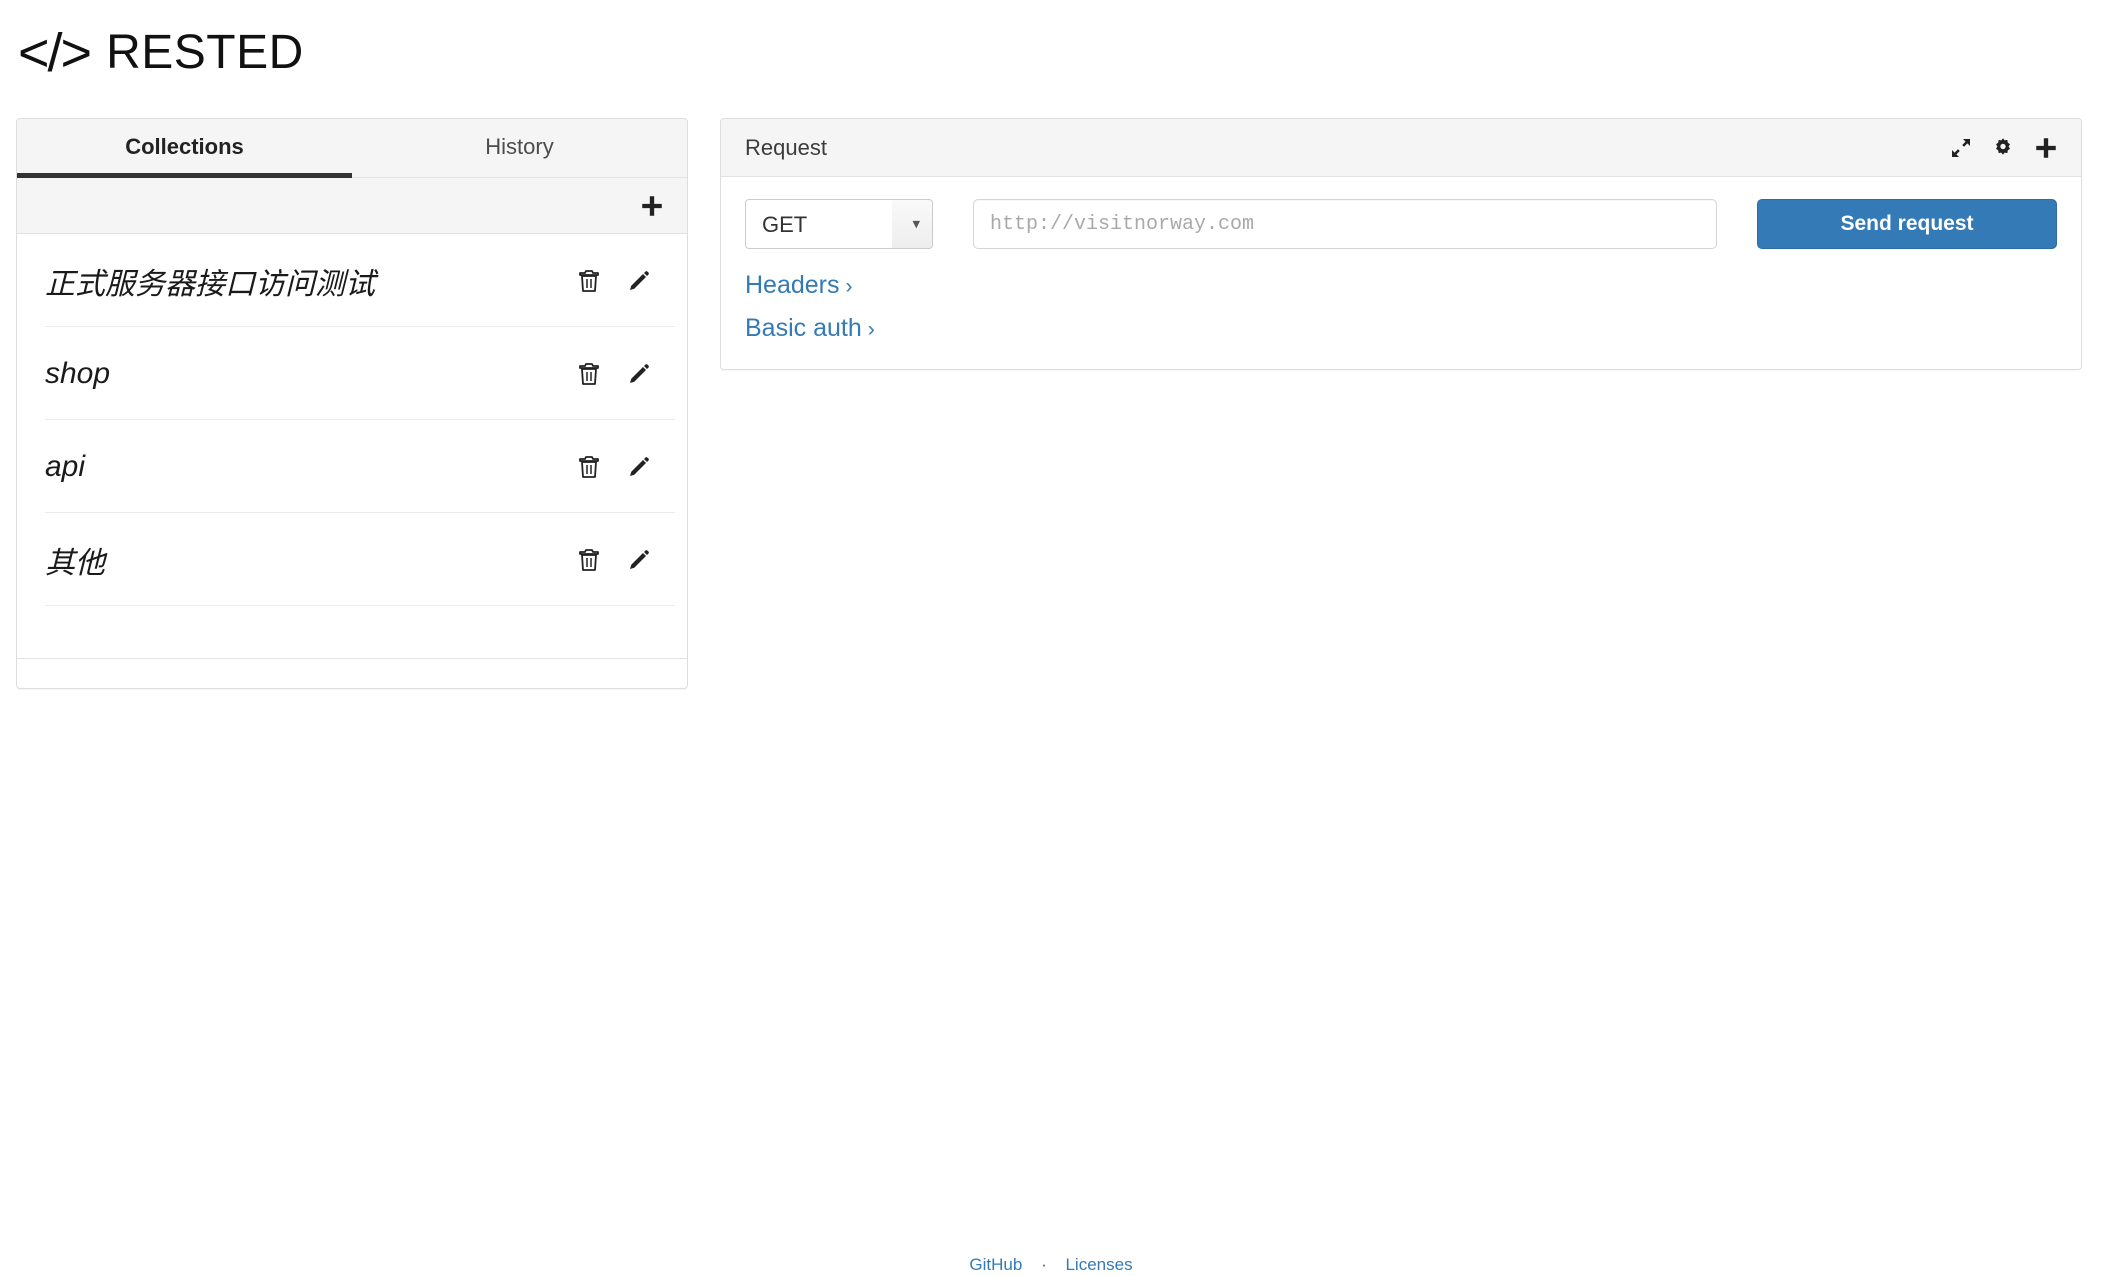 The image size is (2102, 1276). Describe the element at coordinates (352, 673) in the screenshot. I see `sidebar-panel-footer` at that location.